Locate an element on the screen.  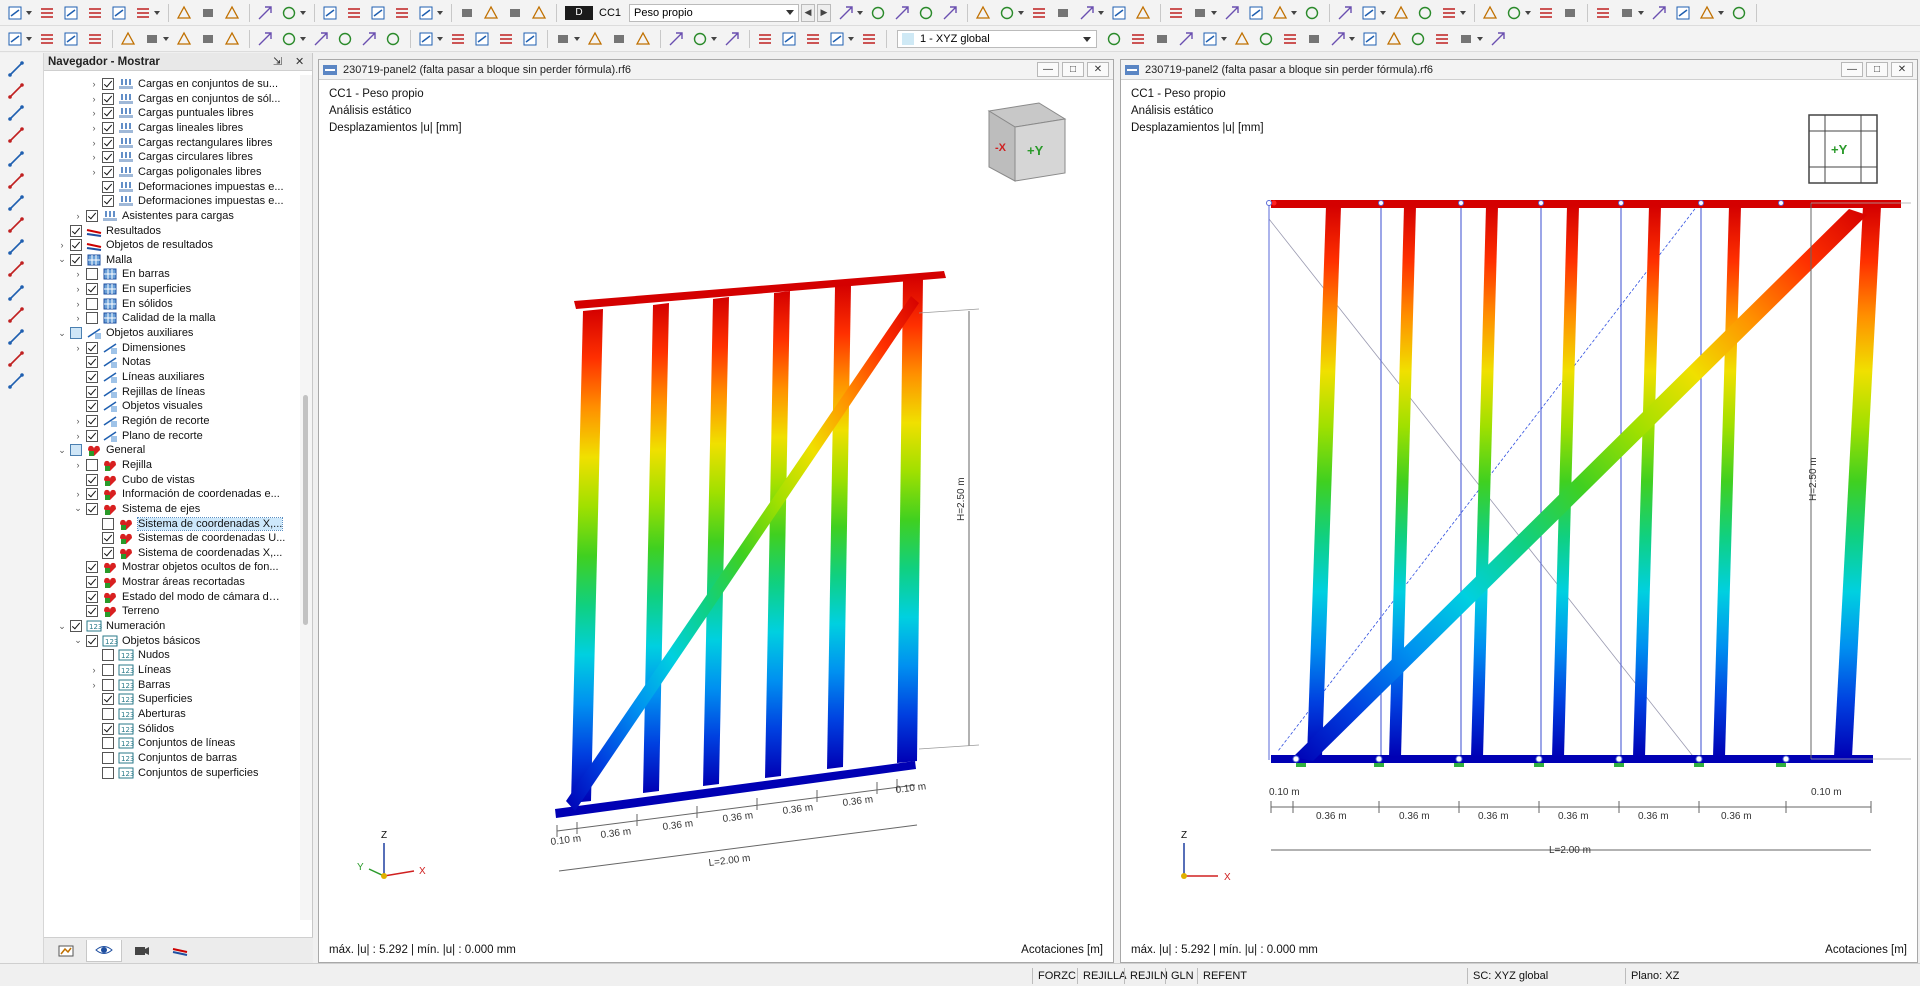
navigator-item: 123 Conjuntos de superficies is located at coordinates (194, 773).